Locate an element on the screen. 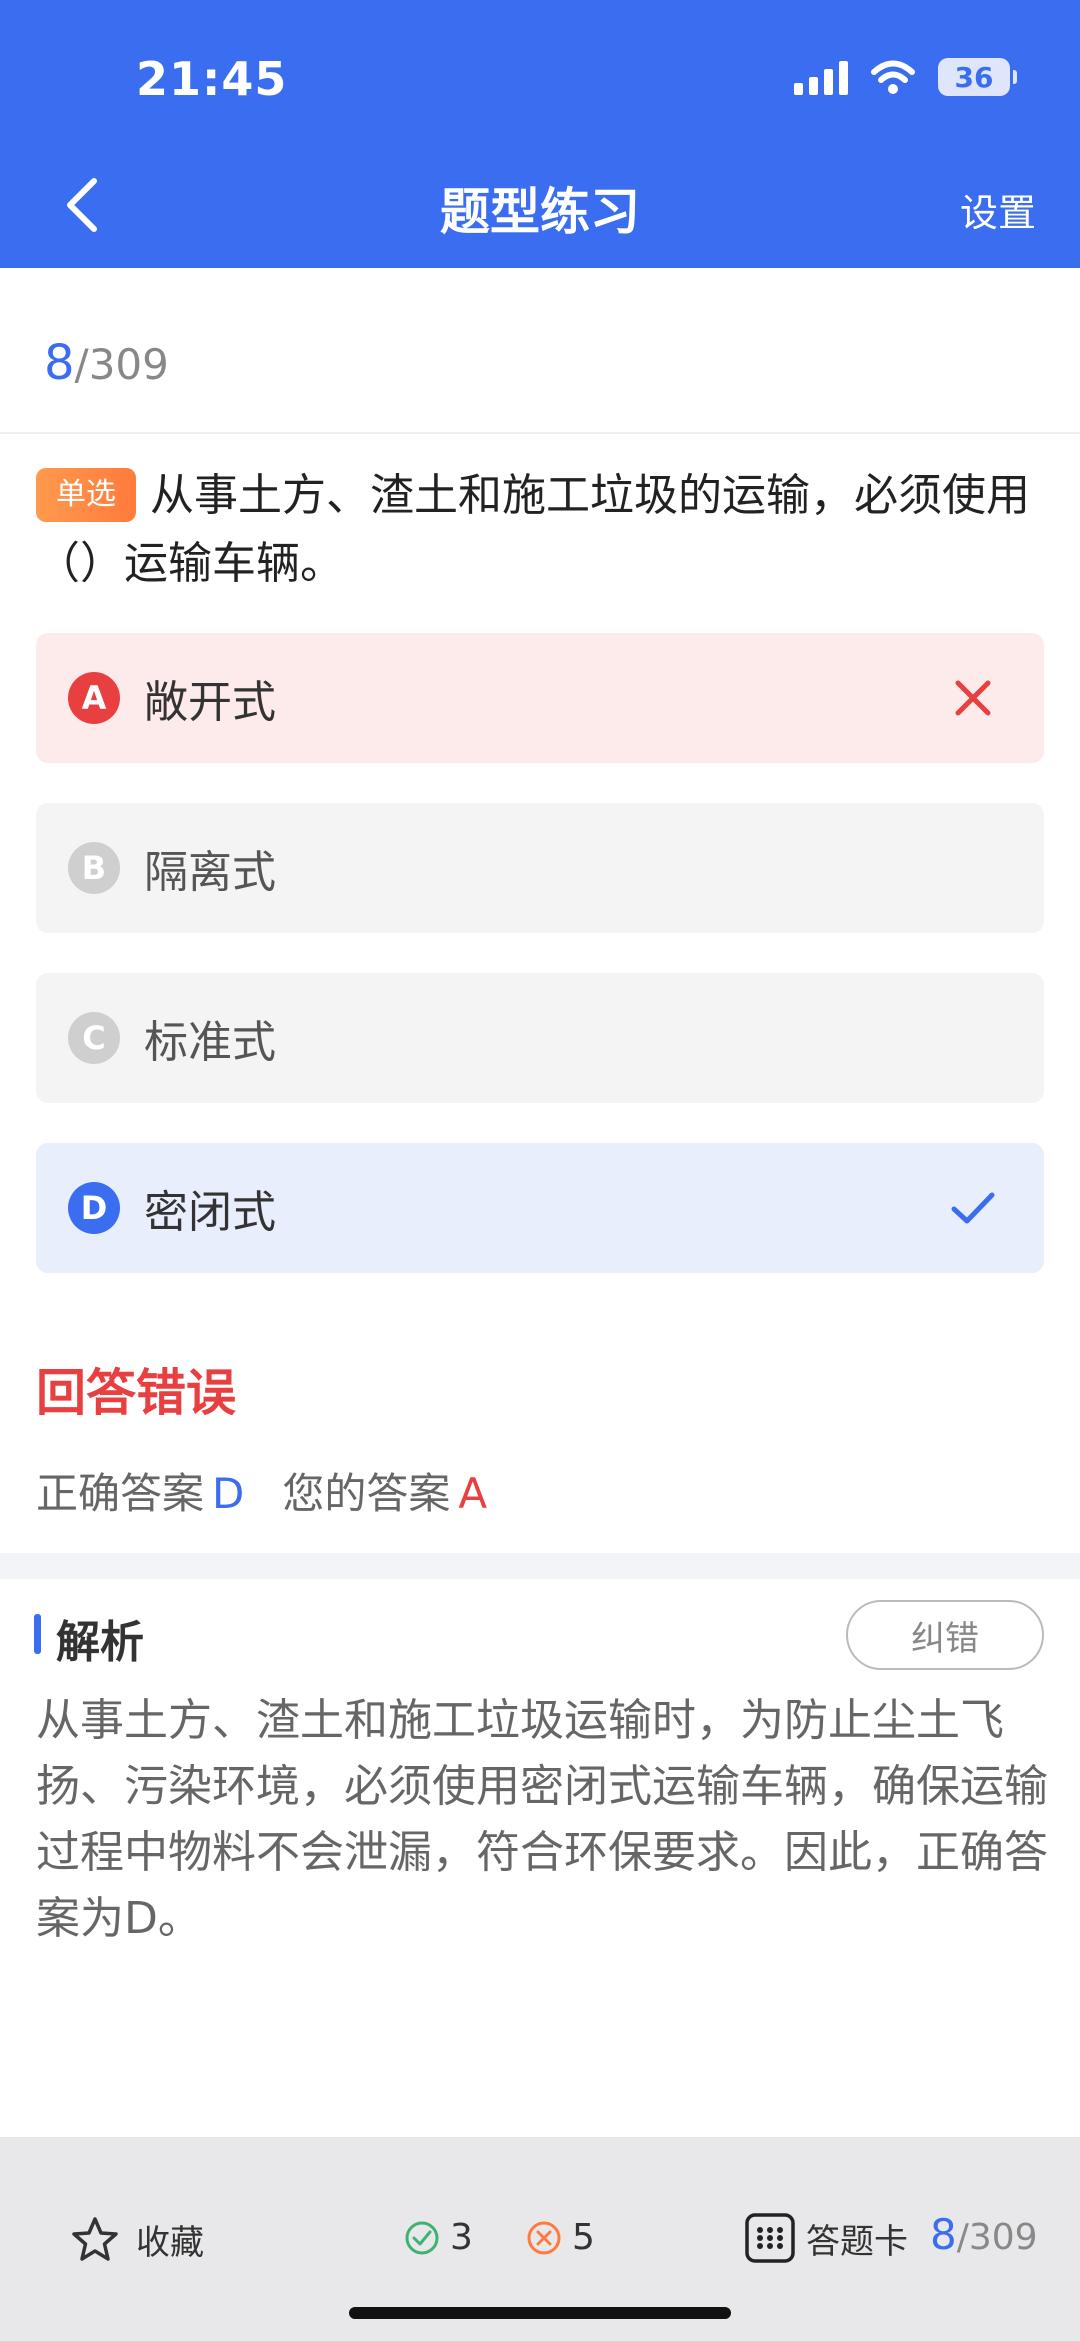 Image resolution: width=1080 pixels, height=2341 pixels. question: 单选 从事土方、渣土和施工垃圾的运输，必须使用（）运输车辆。 is located at coordinates (541, 530).